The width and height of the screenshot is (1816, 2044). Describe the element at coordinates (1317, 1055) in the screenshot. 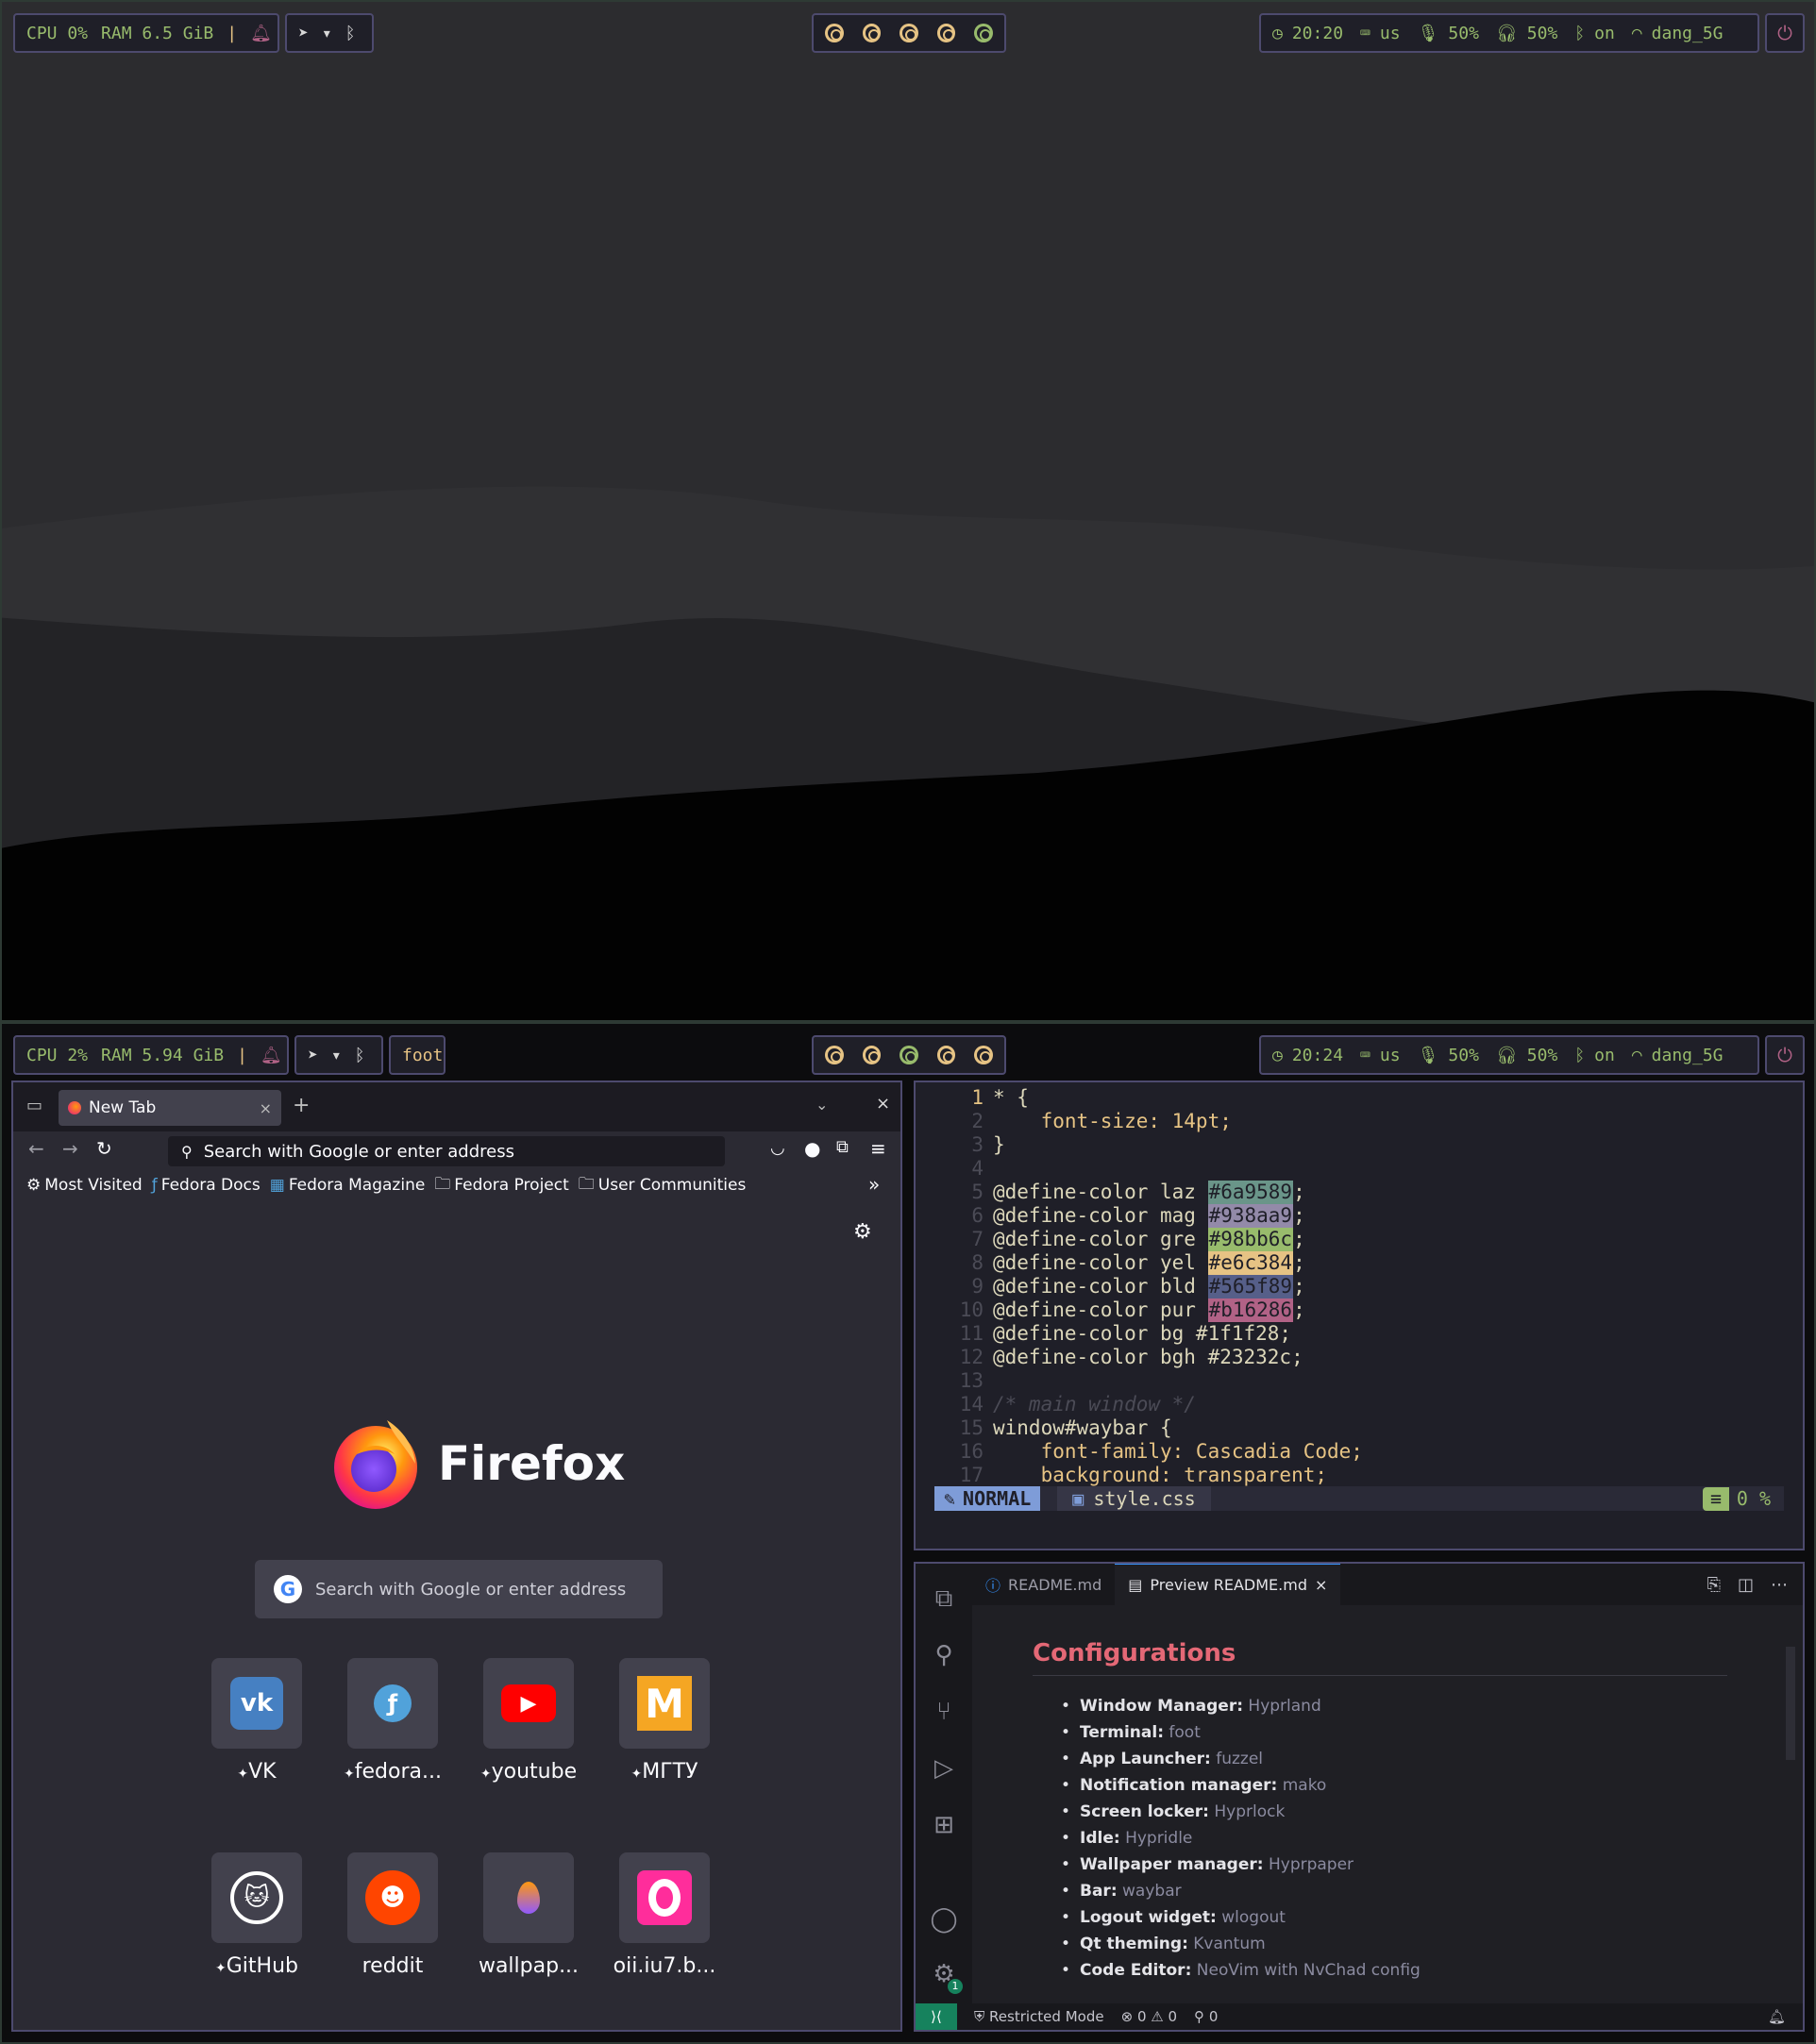

I see `clock: 20:24` at that location.